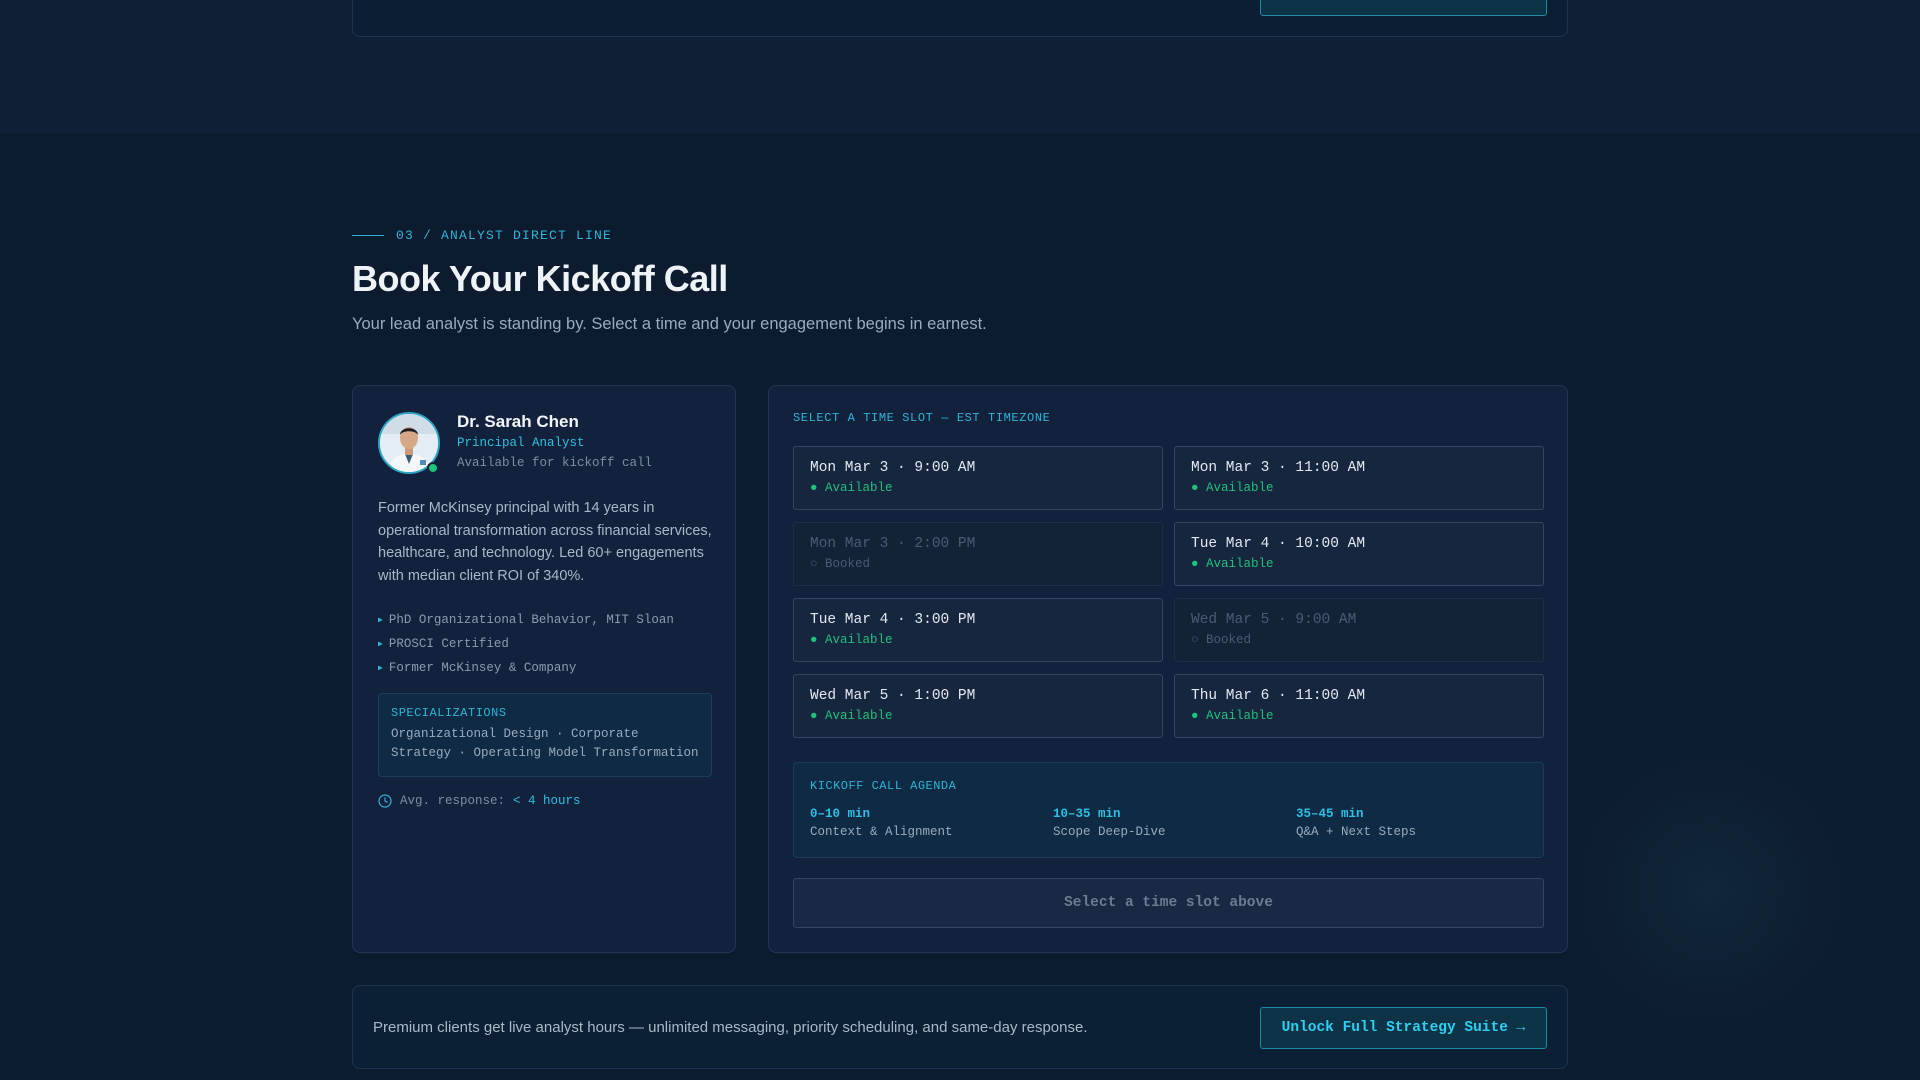  Describe the element at coordinates (922, 418) in the screenshot. I see `time-slot-label: SELECT A TIME SLOT — EST TIMEZONE` at that location.